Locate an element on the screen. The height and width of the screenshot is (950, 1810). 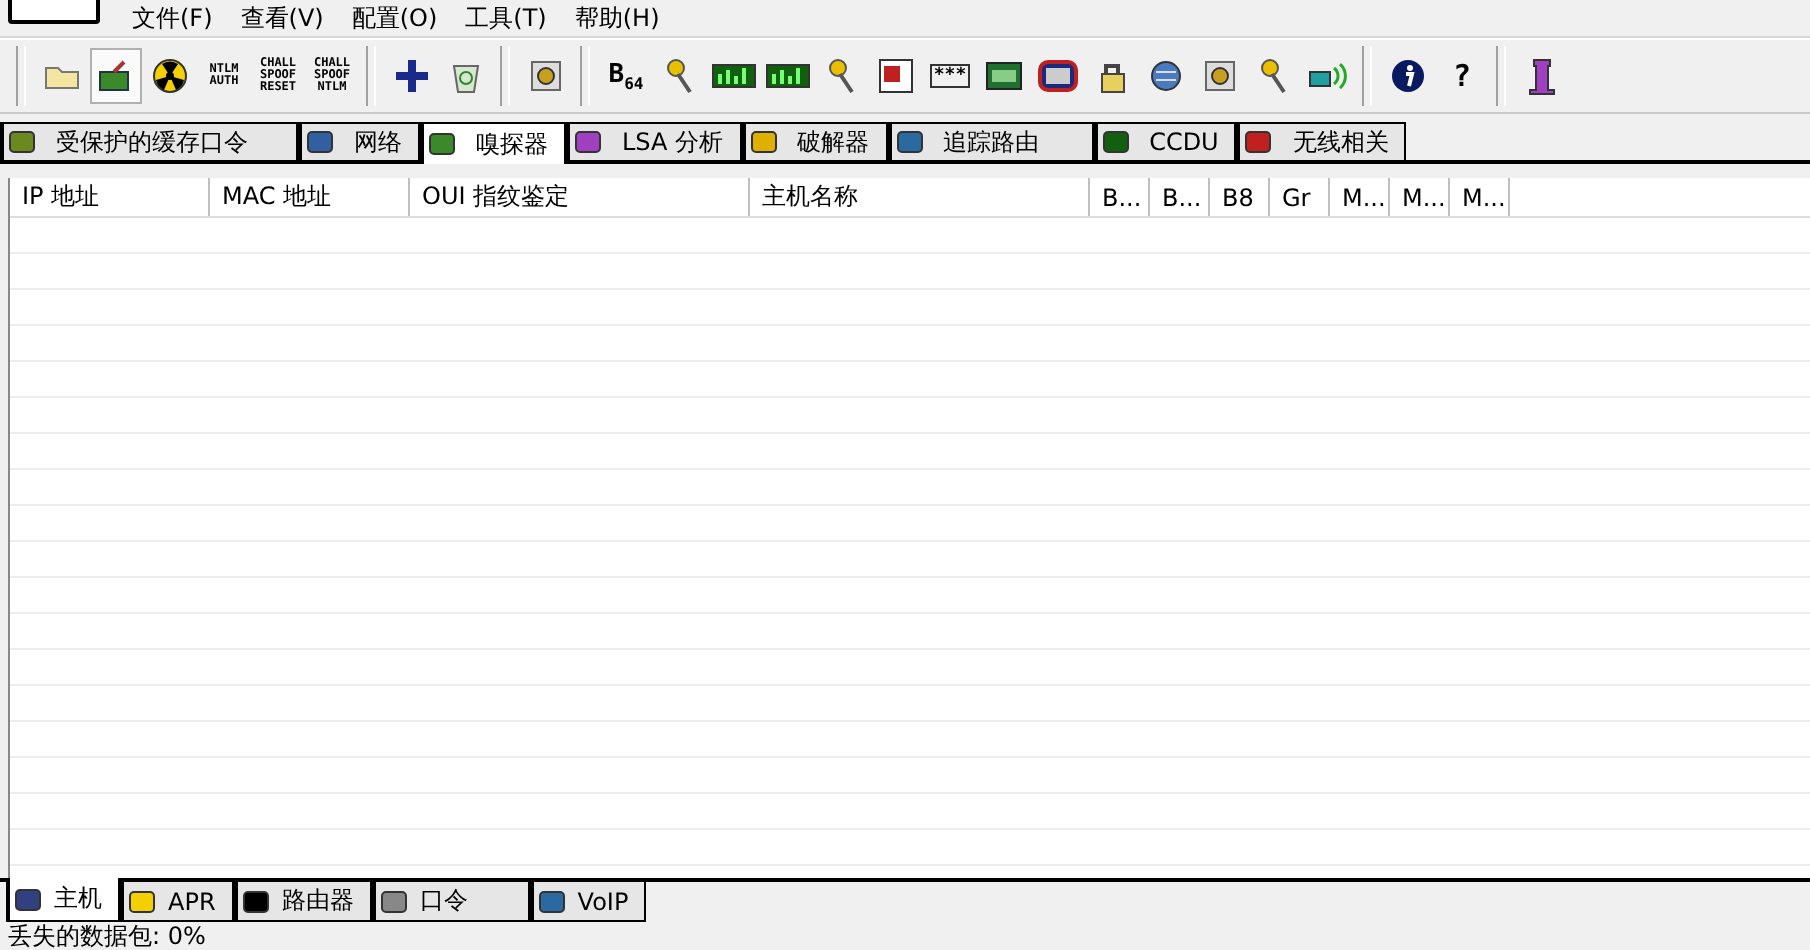
network-card-icon is located at coordinates (116, 76).